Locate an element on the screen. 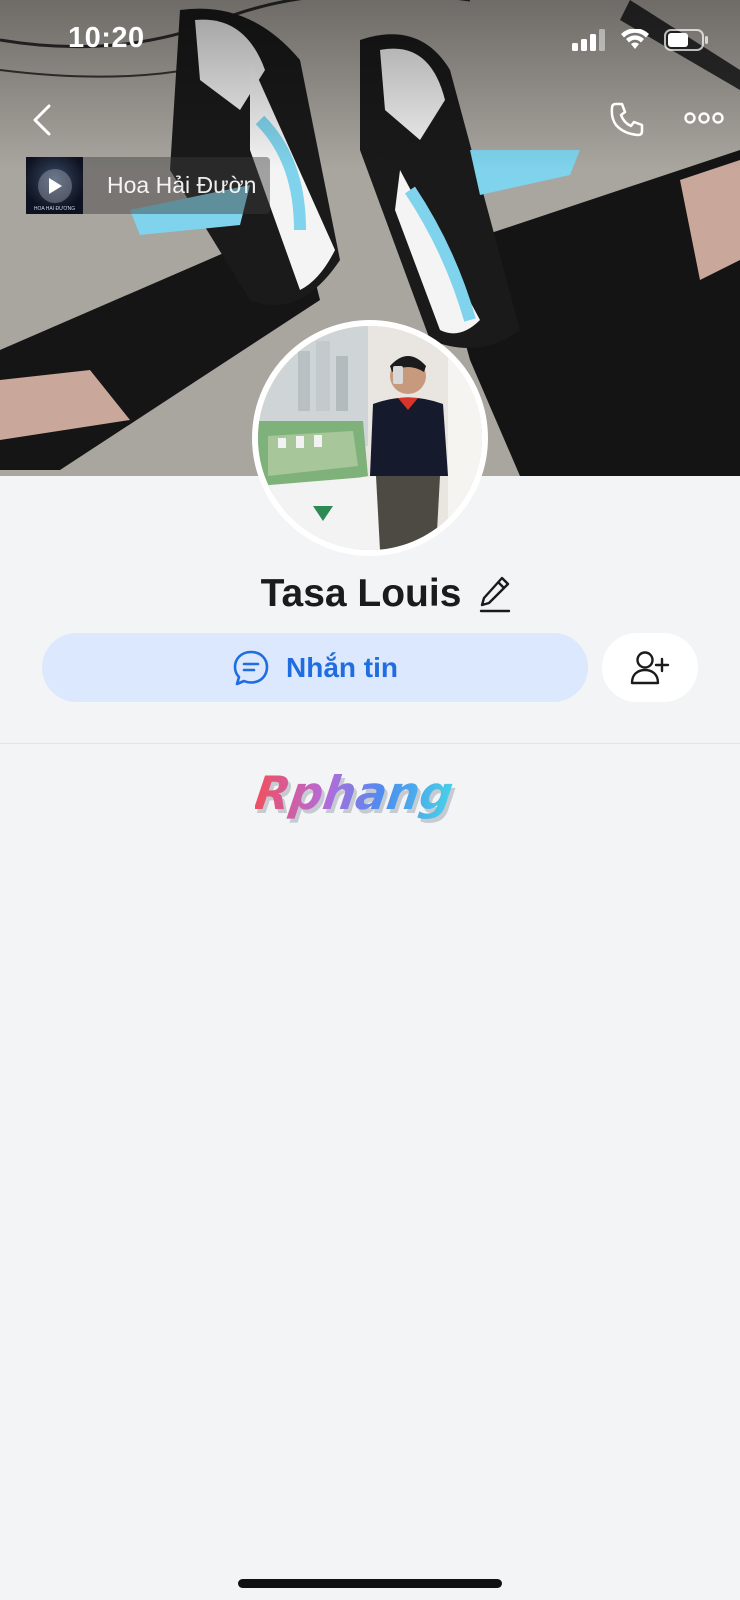 The width and height of the screenshot is (740, 1600). home-indicator is located at coordinates (370, 1583).